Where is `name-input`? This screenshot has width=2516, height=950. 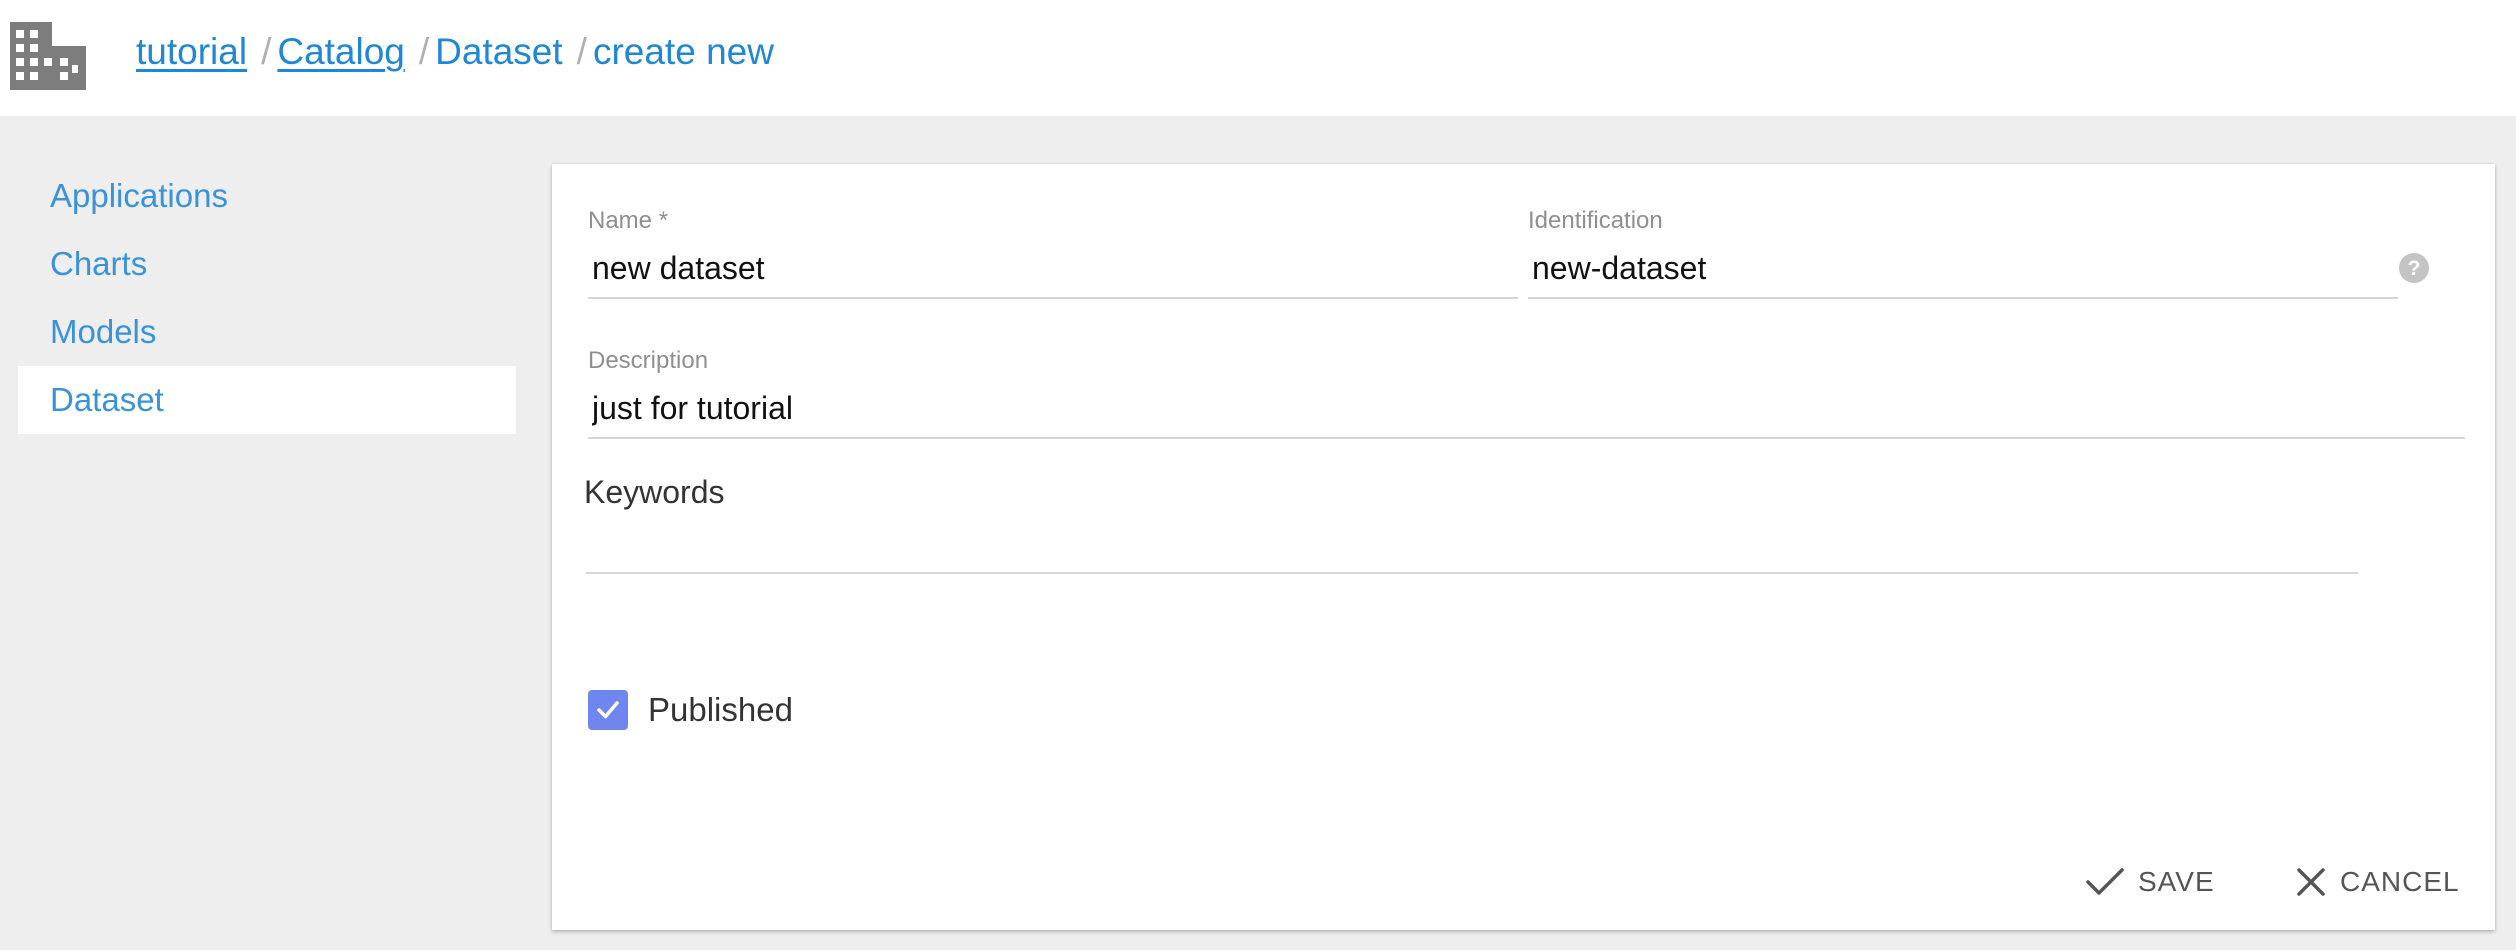
name-input is located at coordinates (1053, 270).